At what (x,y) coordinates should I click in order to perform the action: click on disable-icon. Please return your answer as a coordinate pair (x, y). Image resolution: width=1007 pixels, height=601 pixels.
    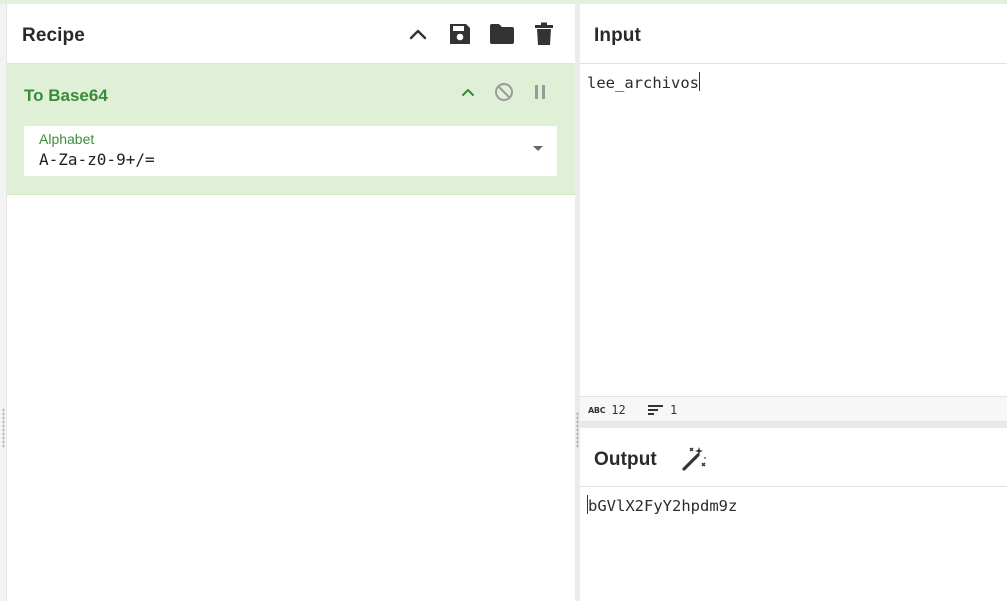
    Looking at the image, I should click on (504, 92).